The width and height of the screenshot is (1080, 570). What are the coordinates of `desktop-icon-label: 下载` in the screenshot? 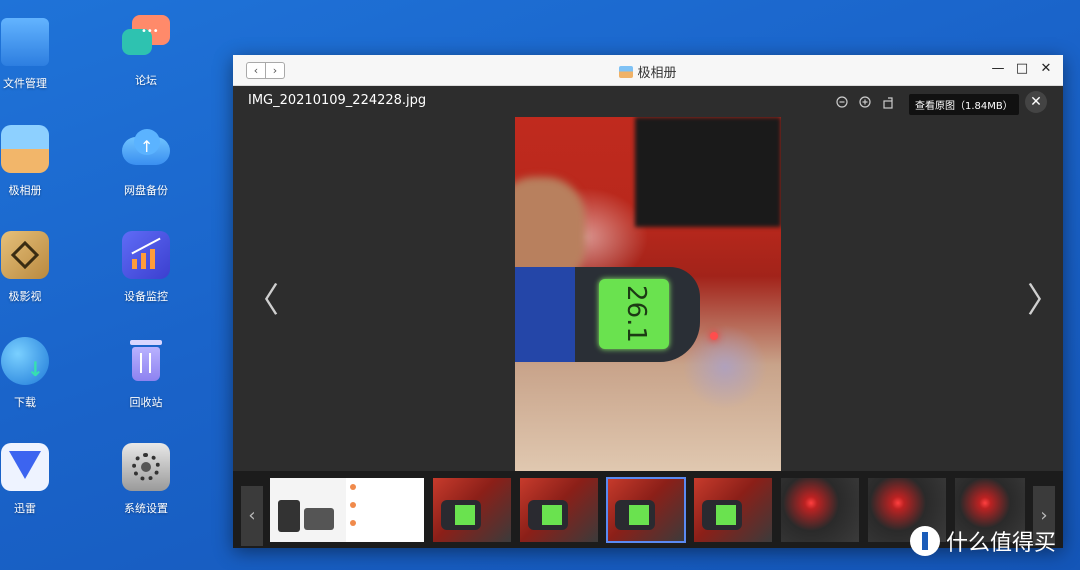 It's located at (25, 402).